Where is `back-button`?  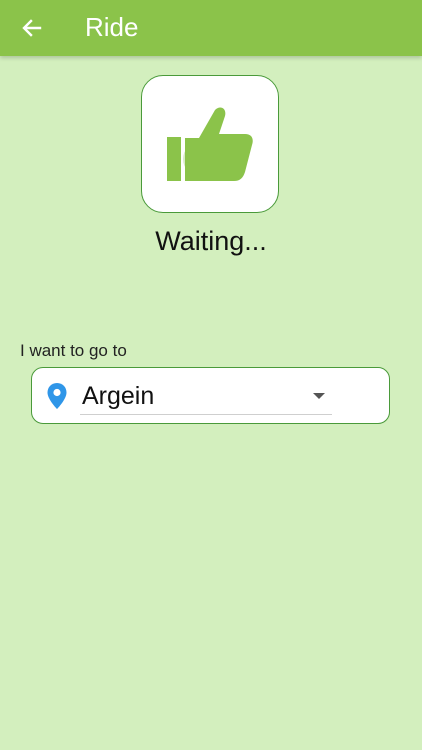
back-button is located at coordinates (32, 28).